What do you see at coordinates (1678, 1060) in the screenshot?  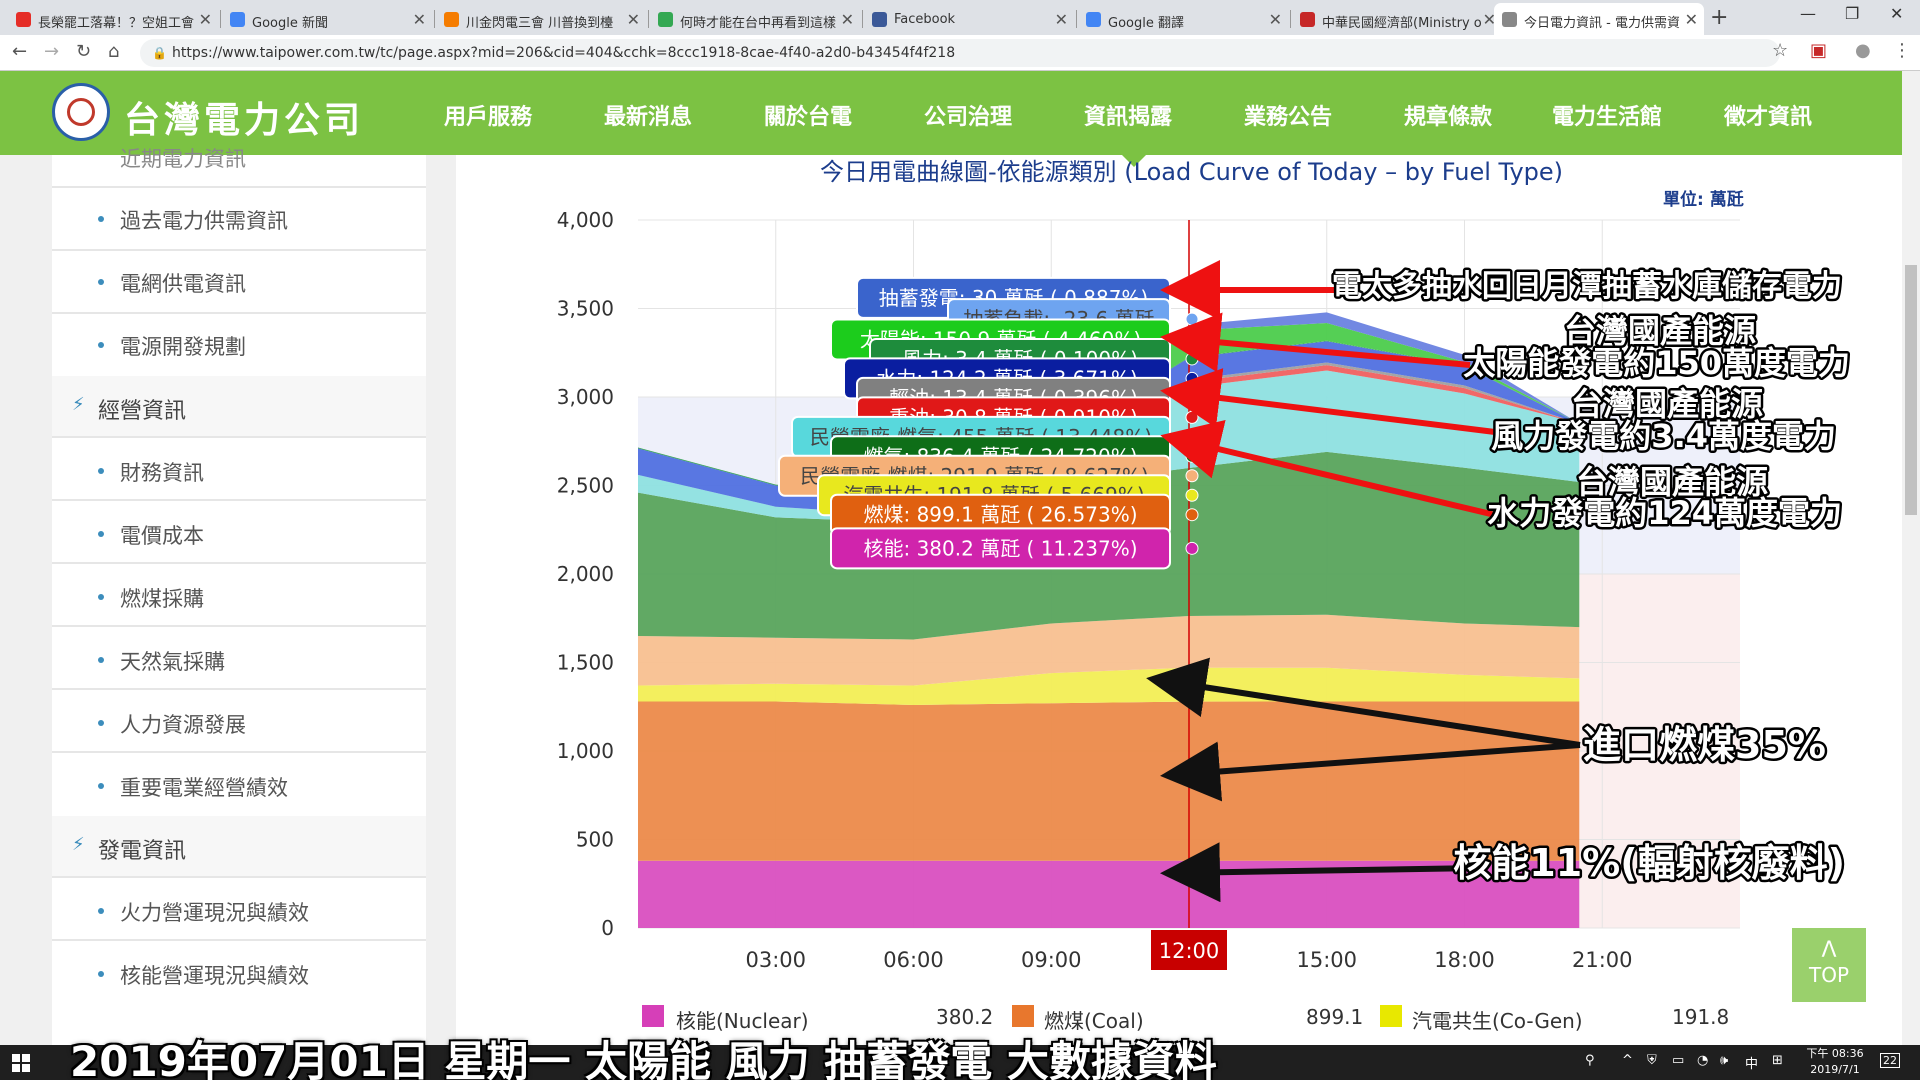 I see `battery-icon: ▭` at bounding box center [1678, 1060].